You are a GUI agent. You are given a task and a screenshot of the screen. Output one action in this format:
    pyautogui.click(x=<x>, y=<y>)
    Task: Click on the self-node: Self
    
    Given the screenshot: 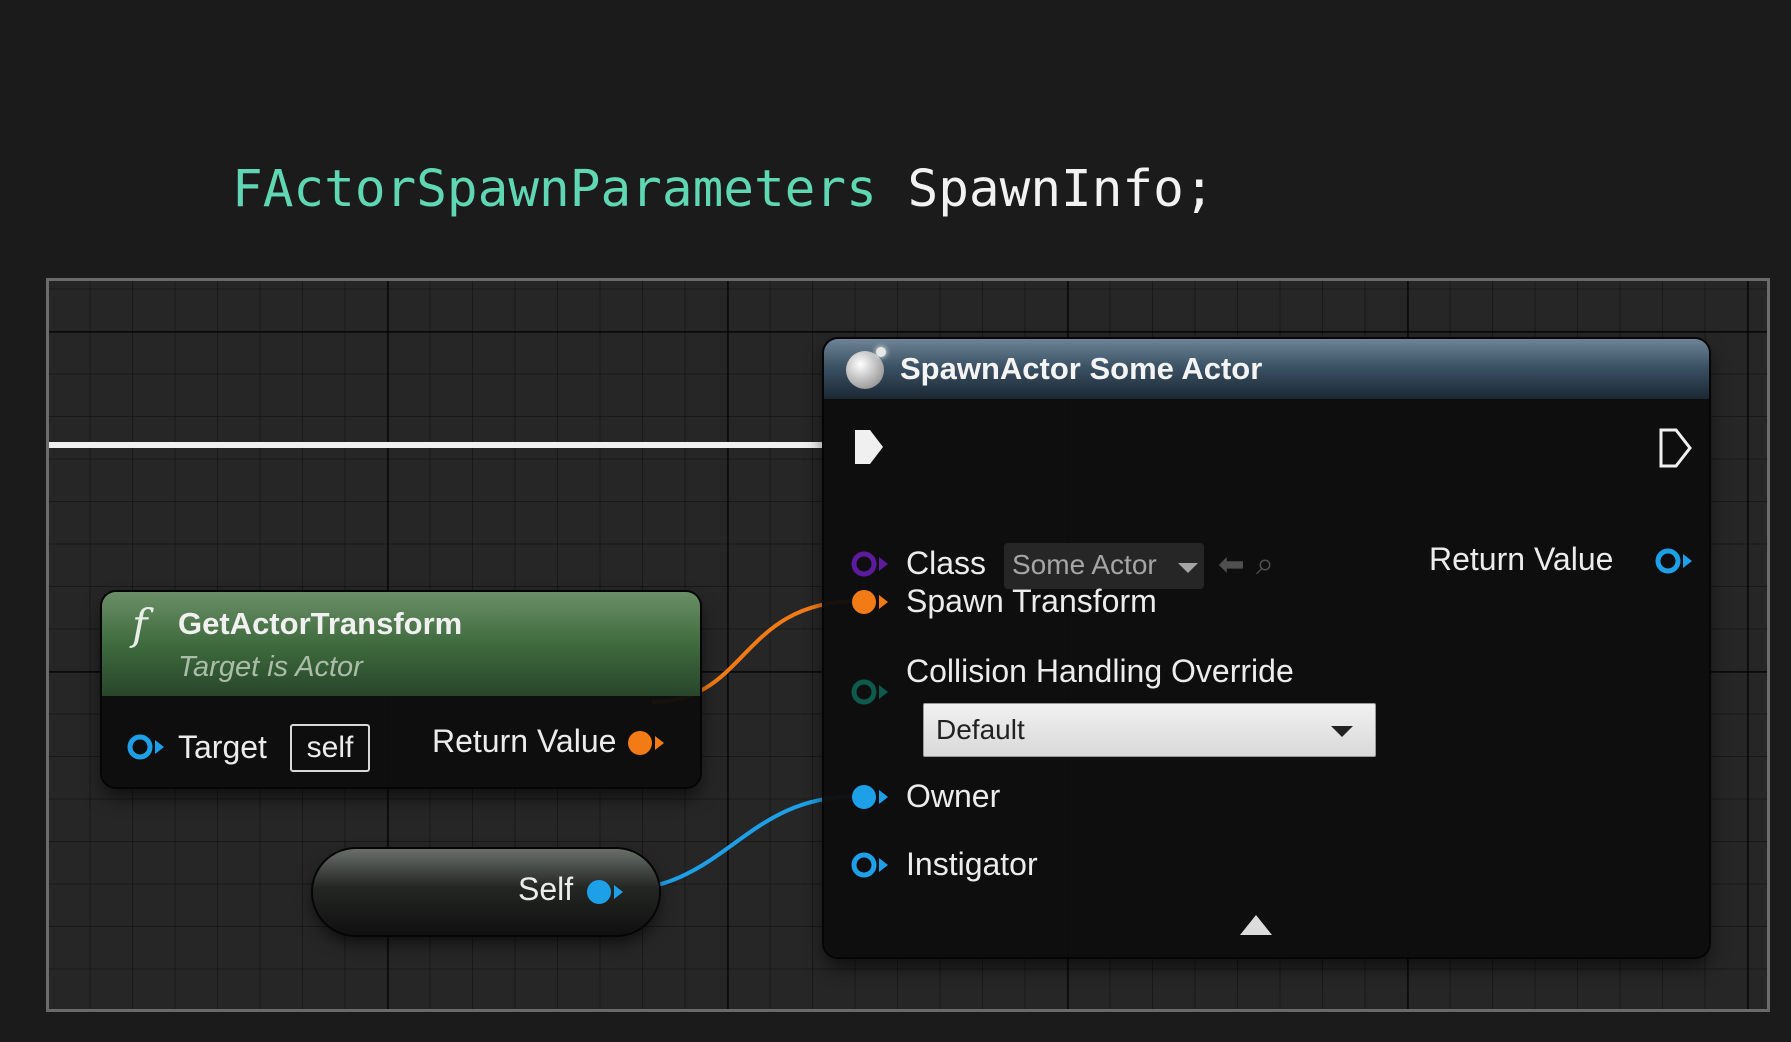 What is the action you would take?
    pyautogui.click(x=486, y=892)
    